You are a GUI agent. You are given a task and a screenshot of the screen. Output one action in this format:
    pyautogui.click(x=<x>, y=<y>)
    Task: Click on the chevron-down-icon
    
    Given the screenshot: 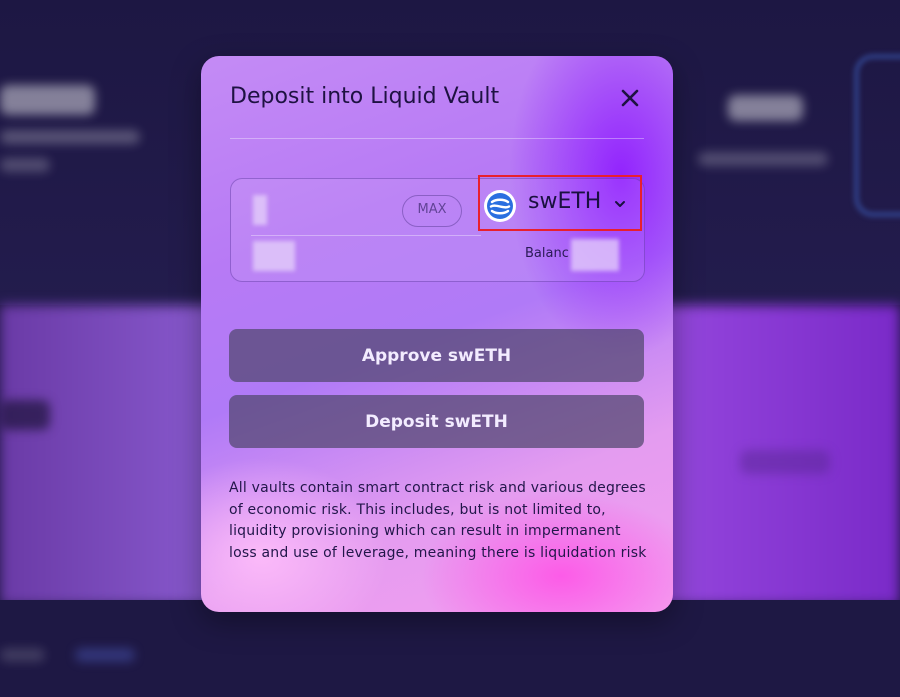 What is the action you would take?
    pyautogui.click(x=620, y=204)
    